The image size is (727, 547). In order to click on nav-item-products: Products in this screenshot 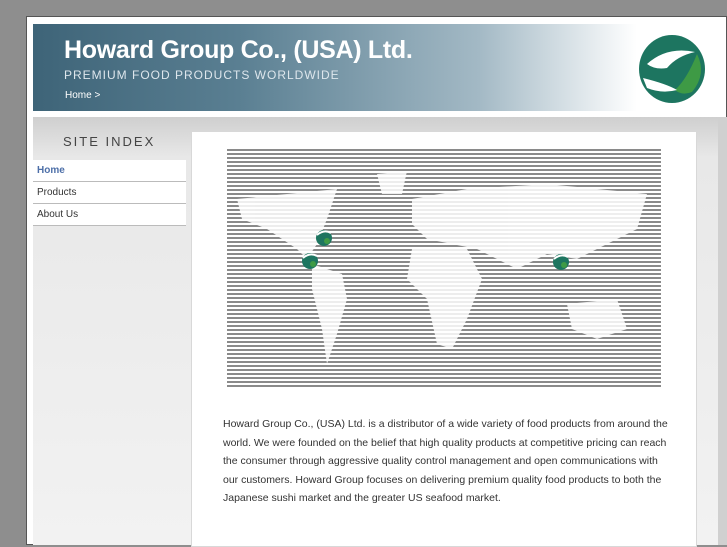, I will do `click(109, 193)`.